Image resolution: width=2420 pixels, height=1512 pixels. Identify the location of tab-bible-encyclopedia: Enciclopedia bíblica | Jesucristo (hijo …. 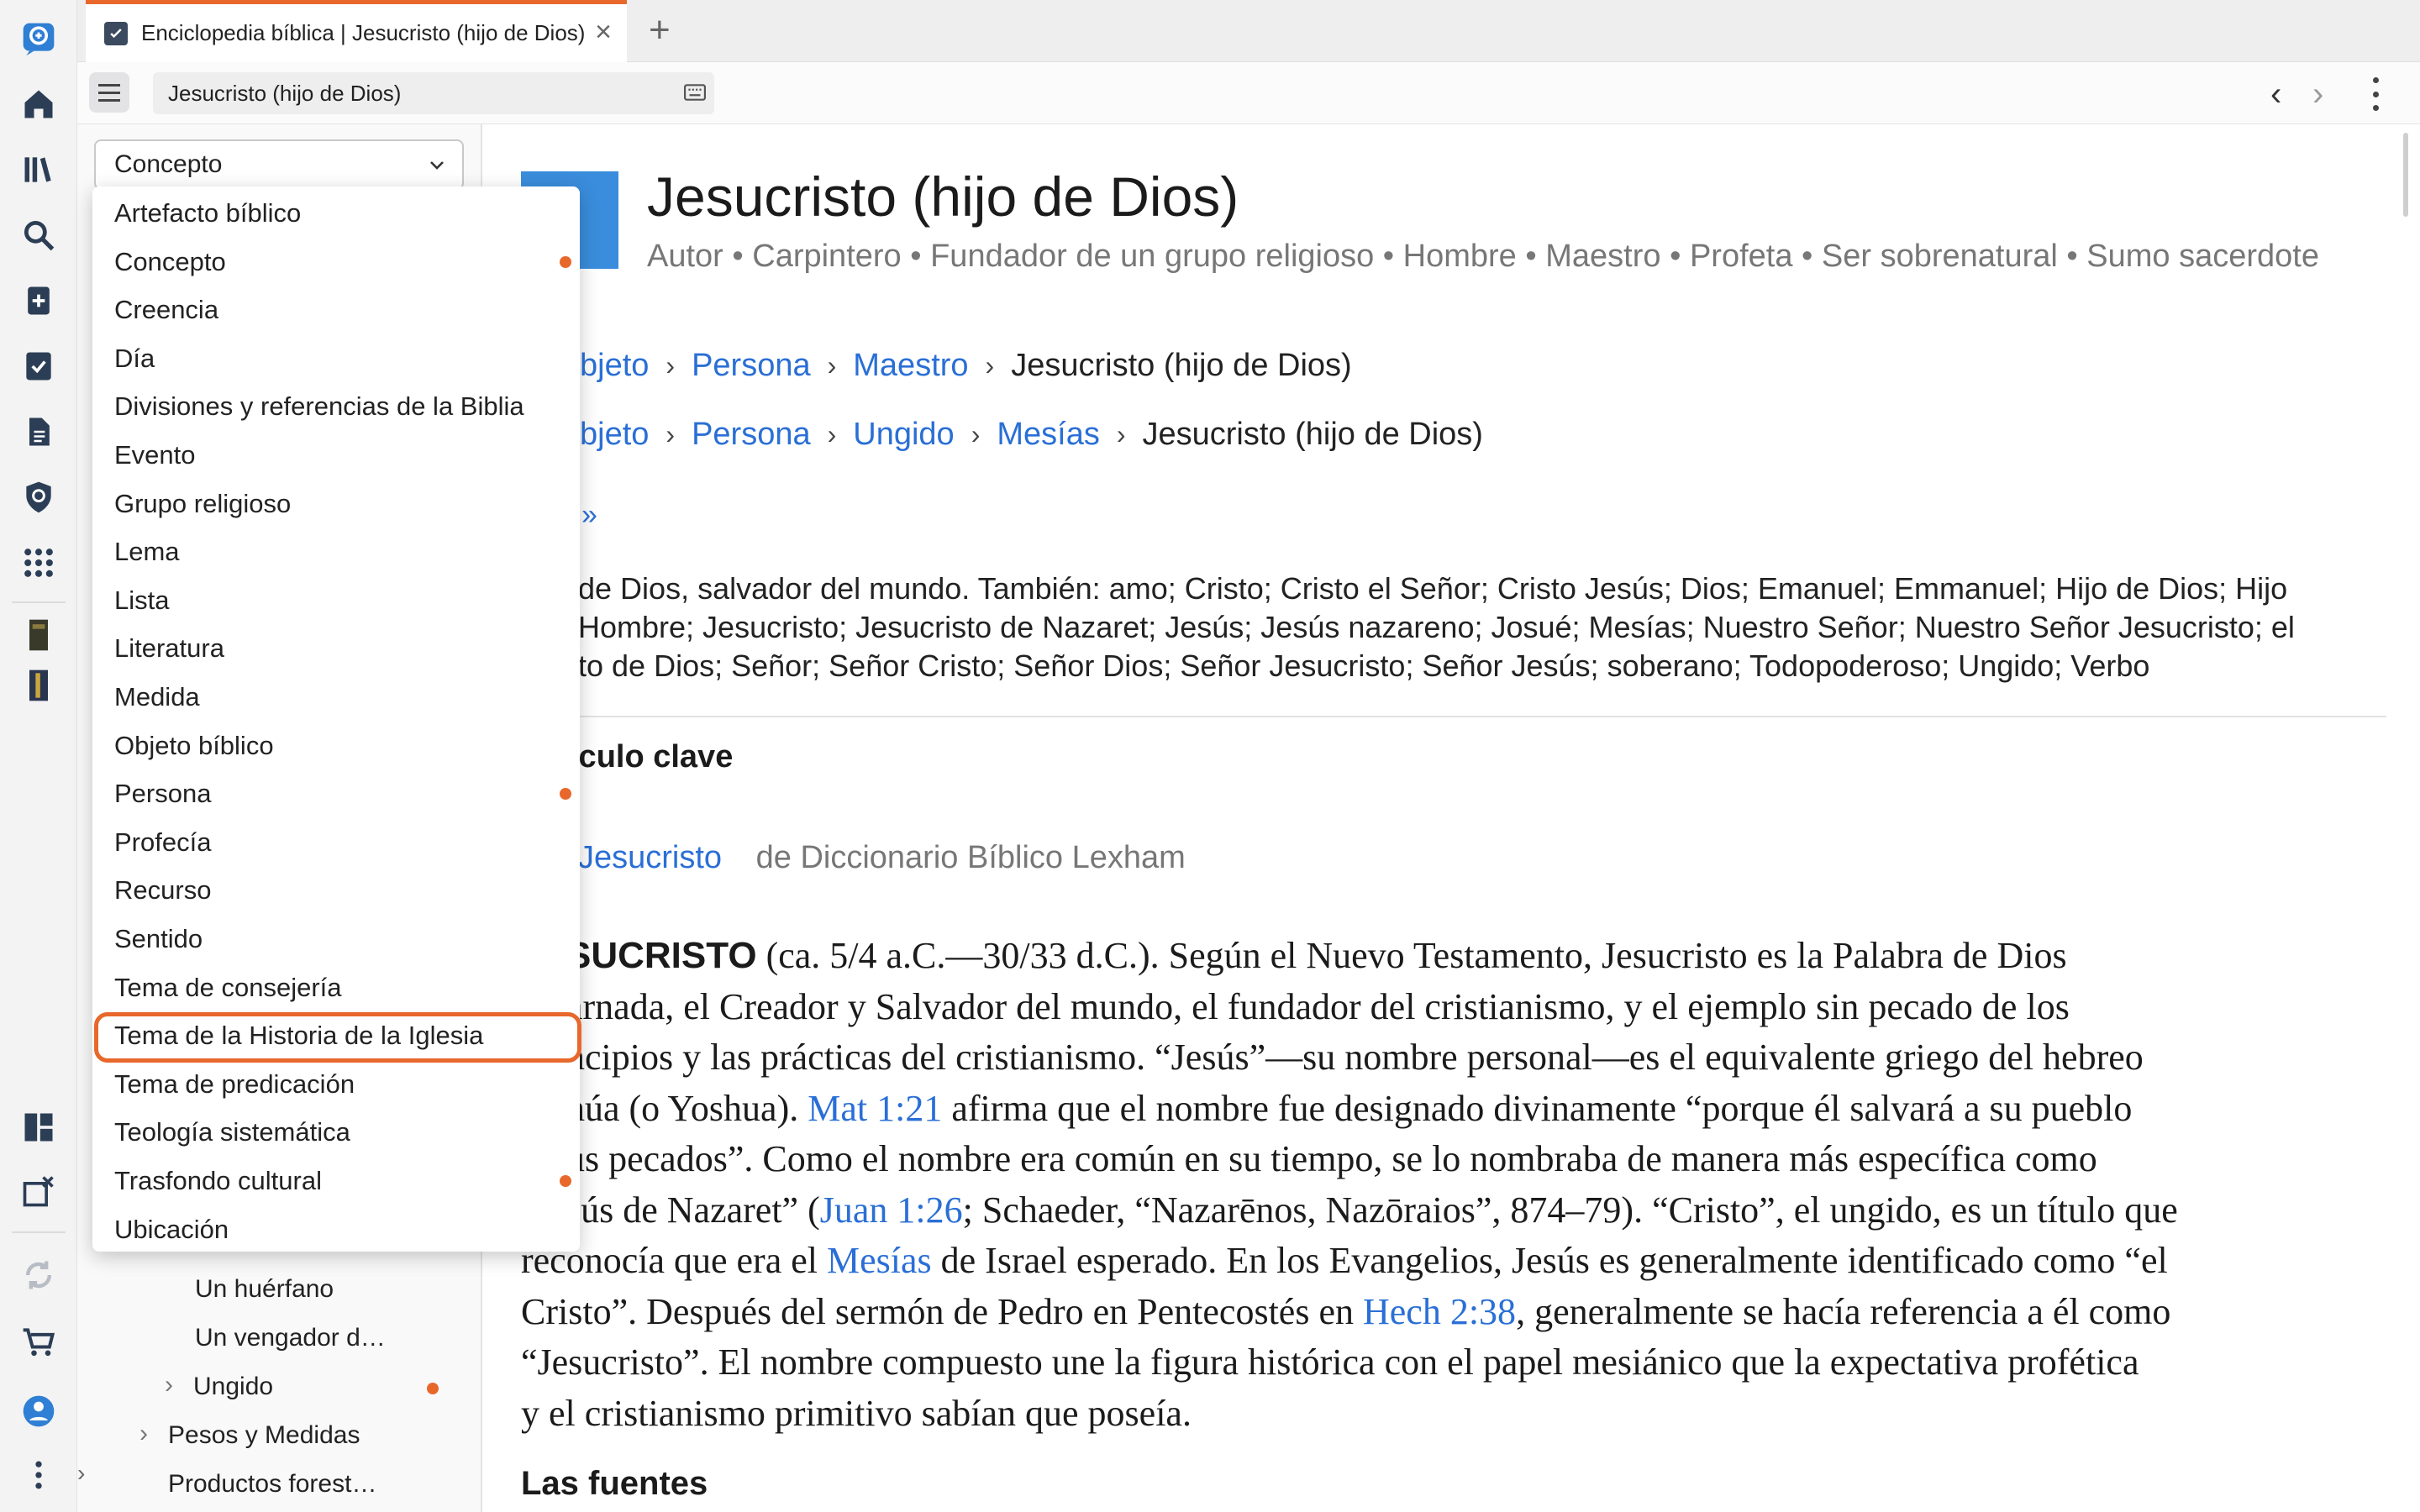
(356, 31).